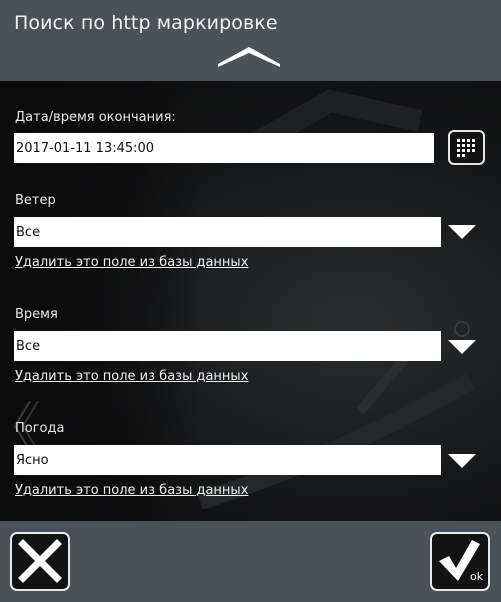 The height and width of the screenshot is (602, 501). What do you see at coordinates (249, 55) in the screenshot?
I see `chevron-up-icon` at bounding box center [249, 55].